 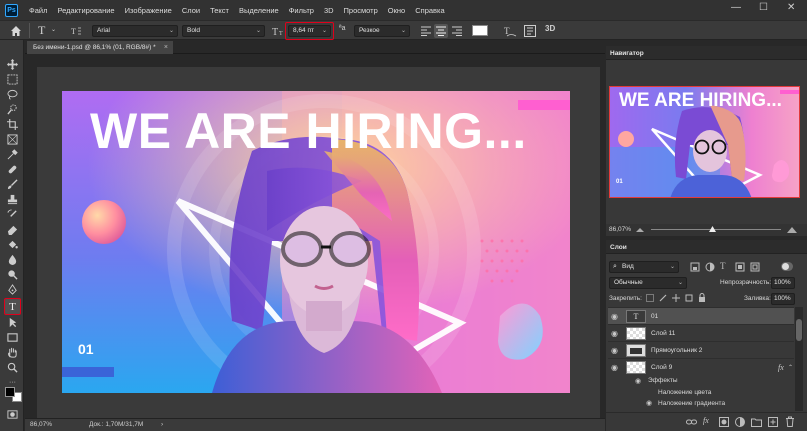 I want to click on 3d-button: 3D, so click(x=550, y=28).